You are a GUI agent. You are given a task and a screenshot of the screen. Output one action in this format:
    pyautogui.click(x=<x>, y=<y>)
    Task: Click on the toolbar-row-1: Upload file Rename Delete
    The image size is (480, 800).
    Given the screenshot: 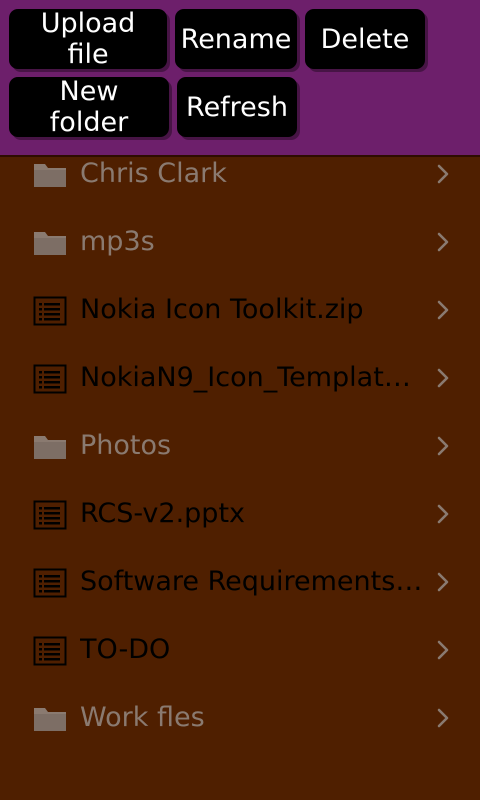 What is the action you would take?
    pyautogui.click(x=212, y=39)
    